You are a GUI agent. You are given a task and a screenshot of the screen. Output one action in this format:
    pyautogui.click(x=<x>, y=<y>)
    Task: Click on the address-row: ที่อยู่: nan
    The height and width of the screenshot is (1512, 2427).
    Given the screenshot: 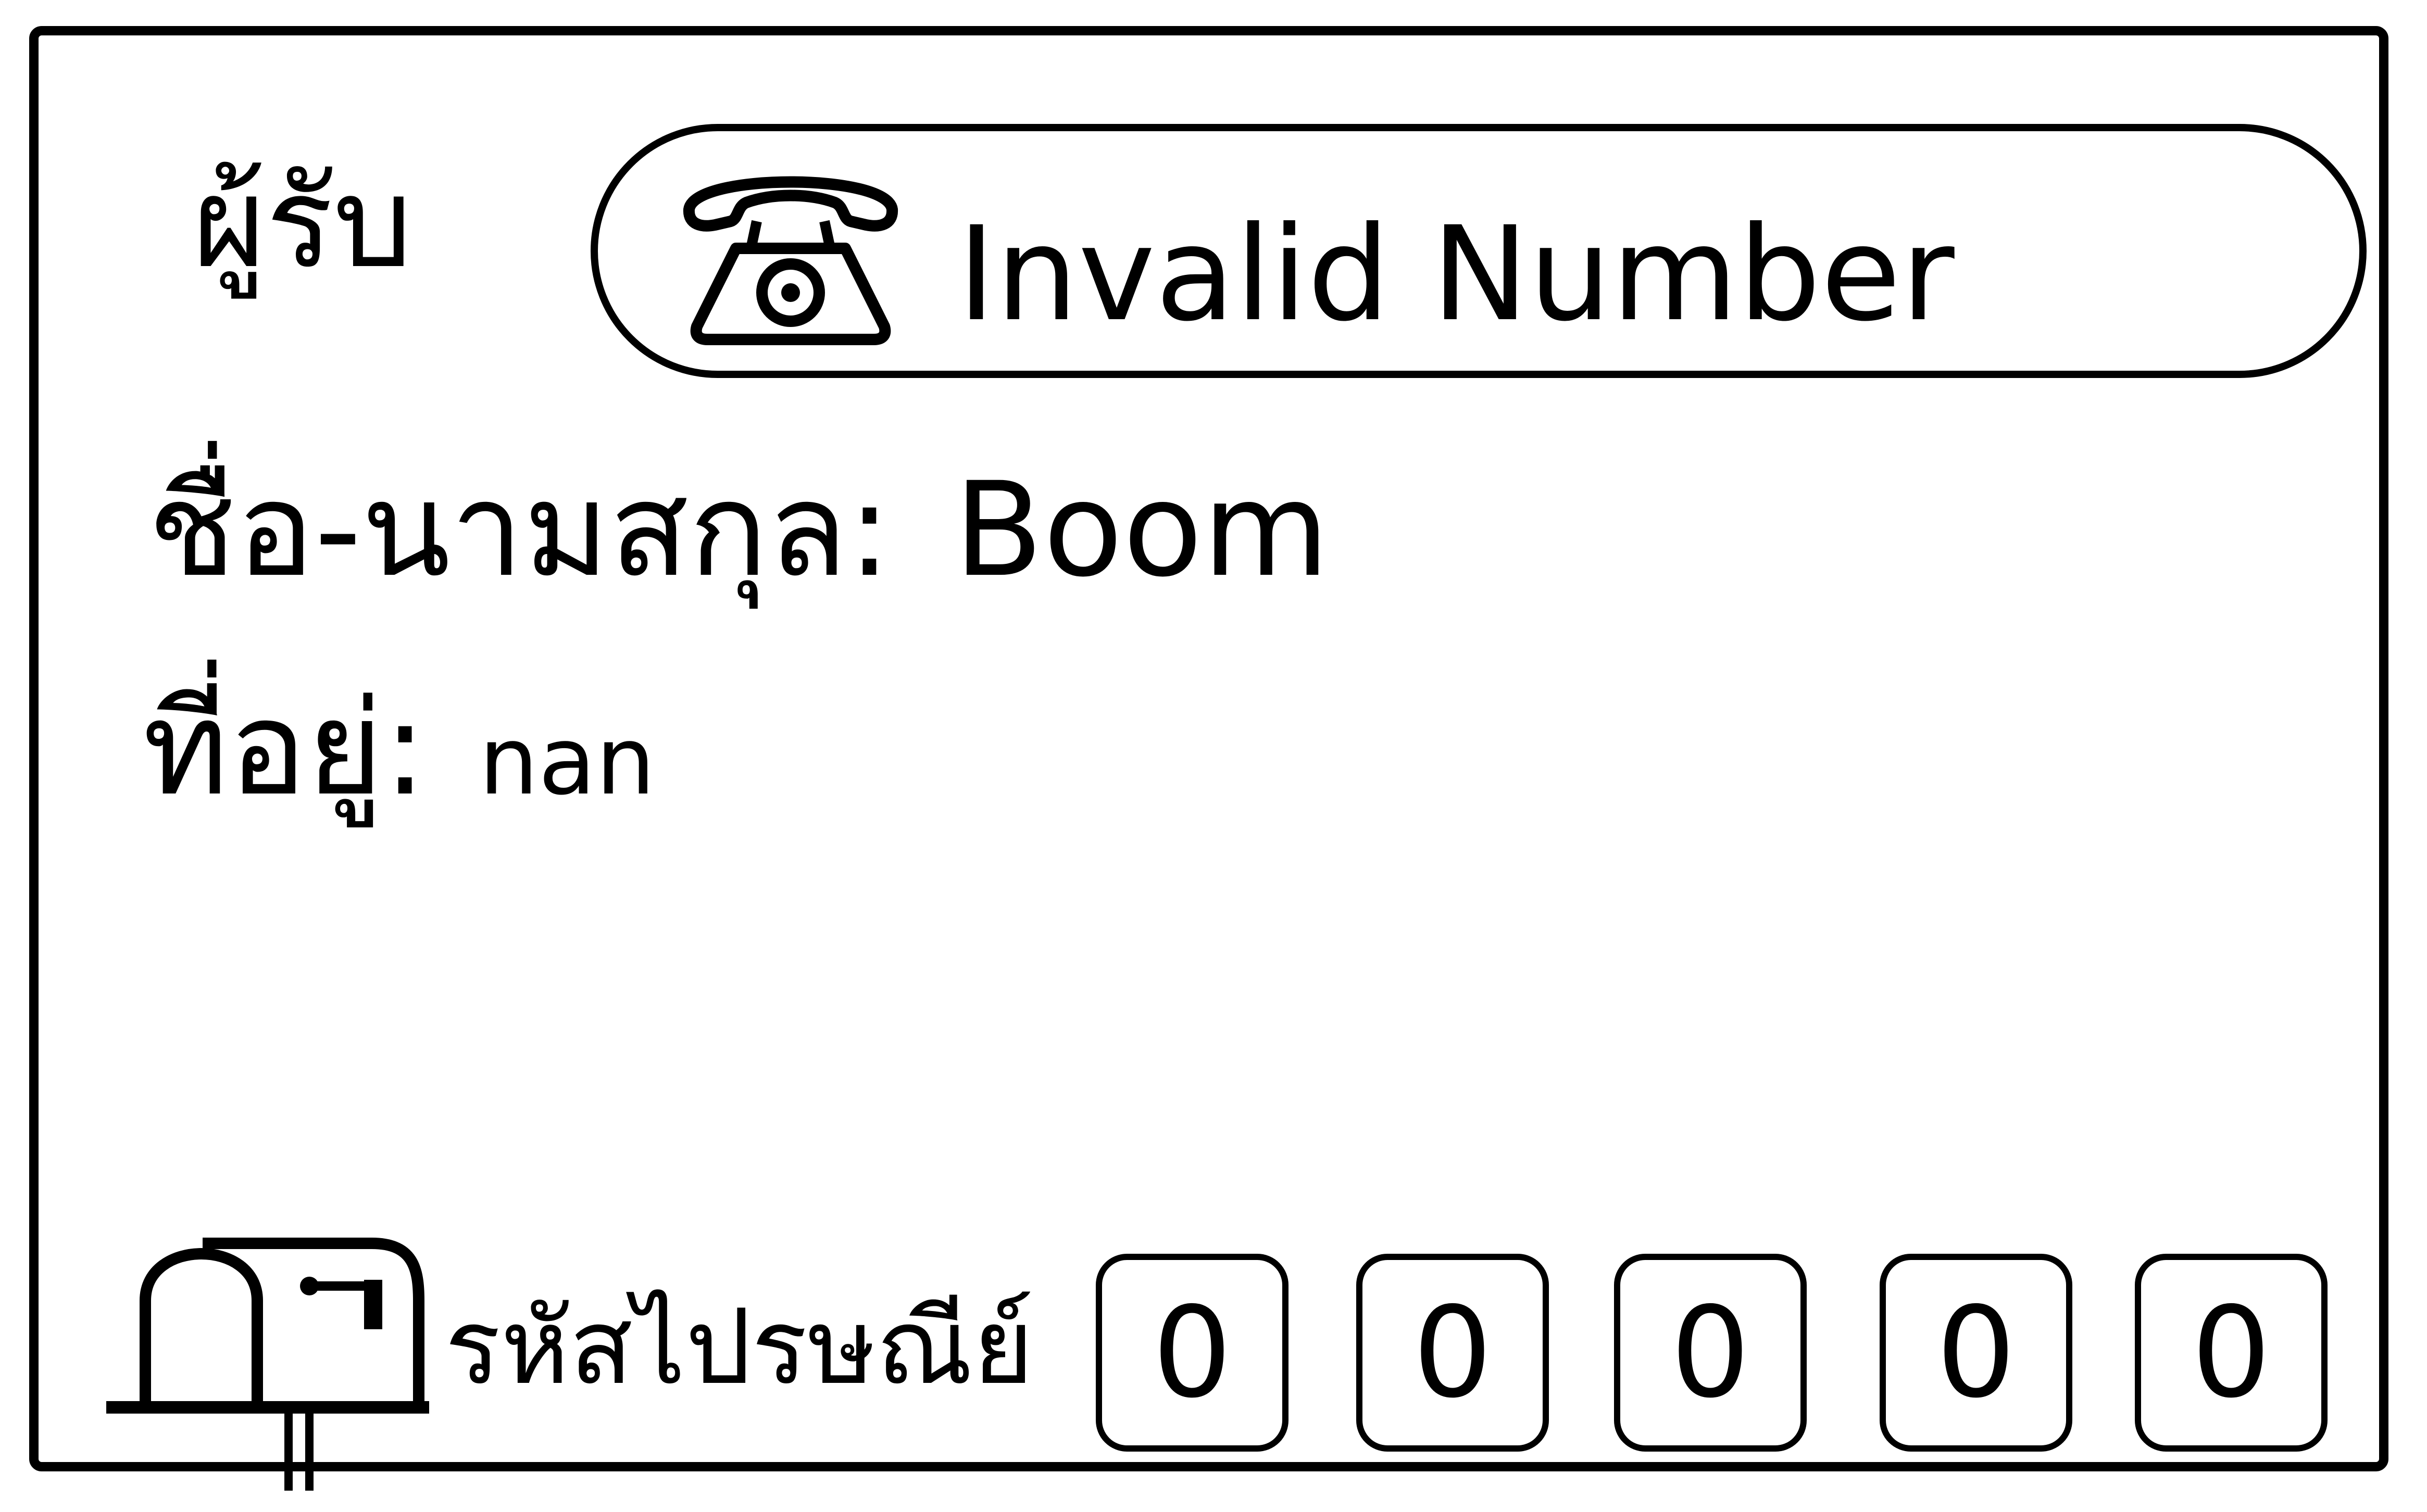 What is the action you would take?
    pyautogui.click(x=399, y=749)
    